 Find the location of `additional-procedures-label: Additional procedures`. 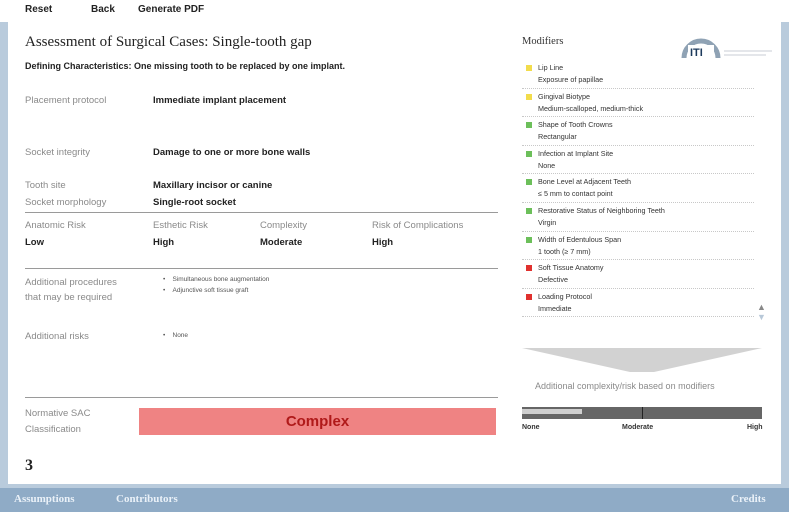

additional-procedures-label: Additional procedures is located at coordinates (71, 282).